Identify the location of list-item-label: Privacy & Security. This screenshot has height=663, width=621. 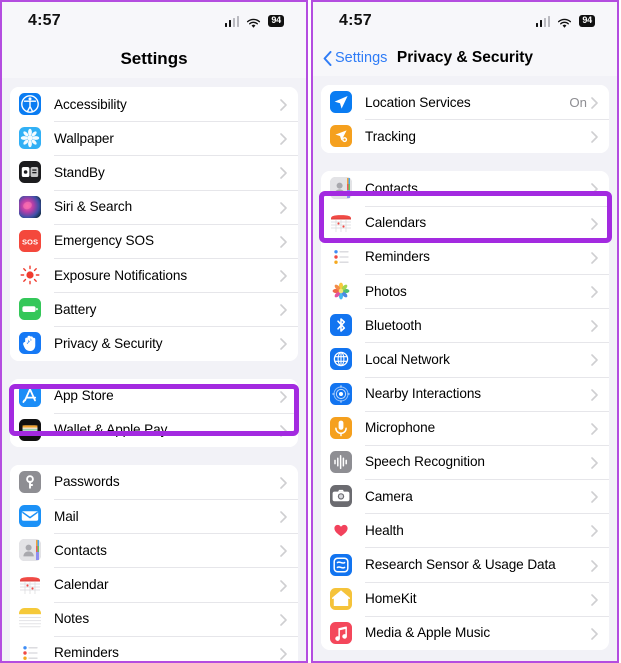
(108, 343).